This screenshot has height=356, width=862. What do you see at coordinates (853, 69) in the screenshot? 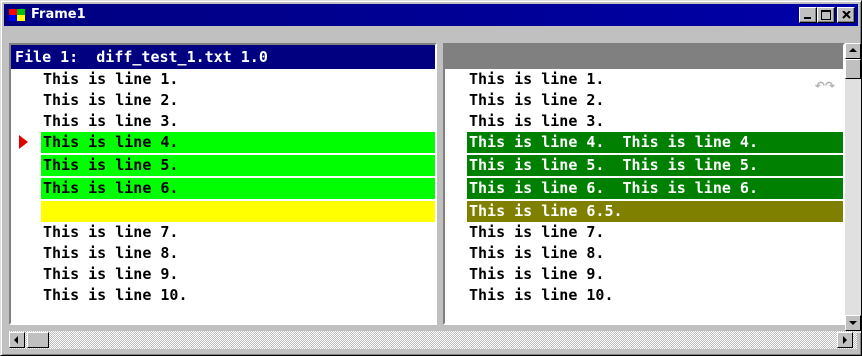
I see `vertical-scroll-thumb` at bounding box center [853, 69].